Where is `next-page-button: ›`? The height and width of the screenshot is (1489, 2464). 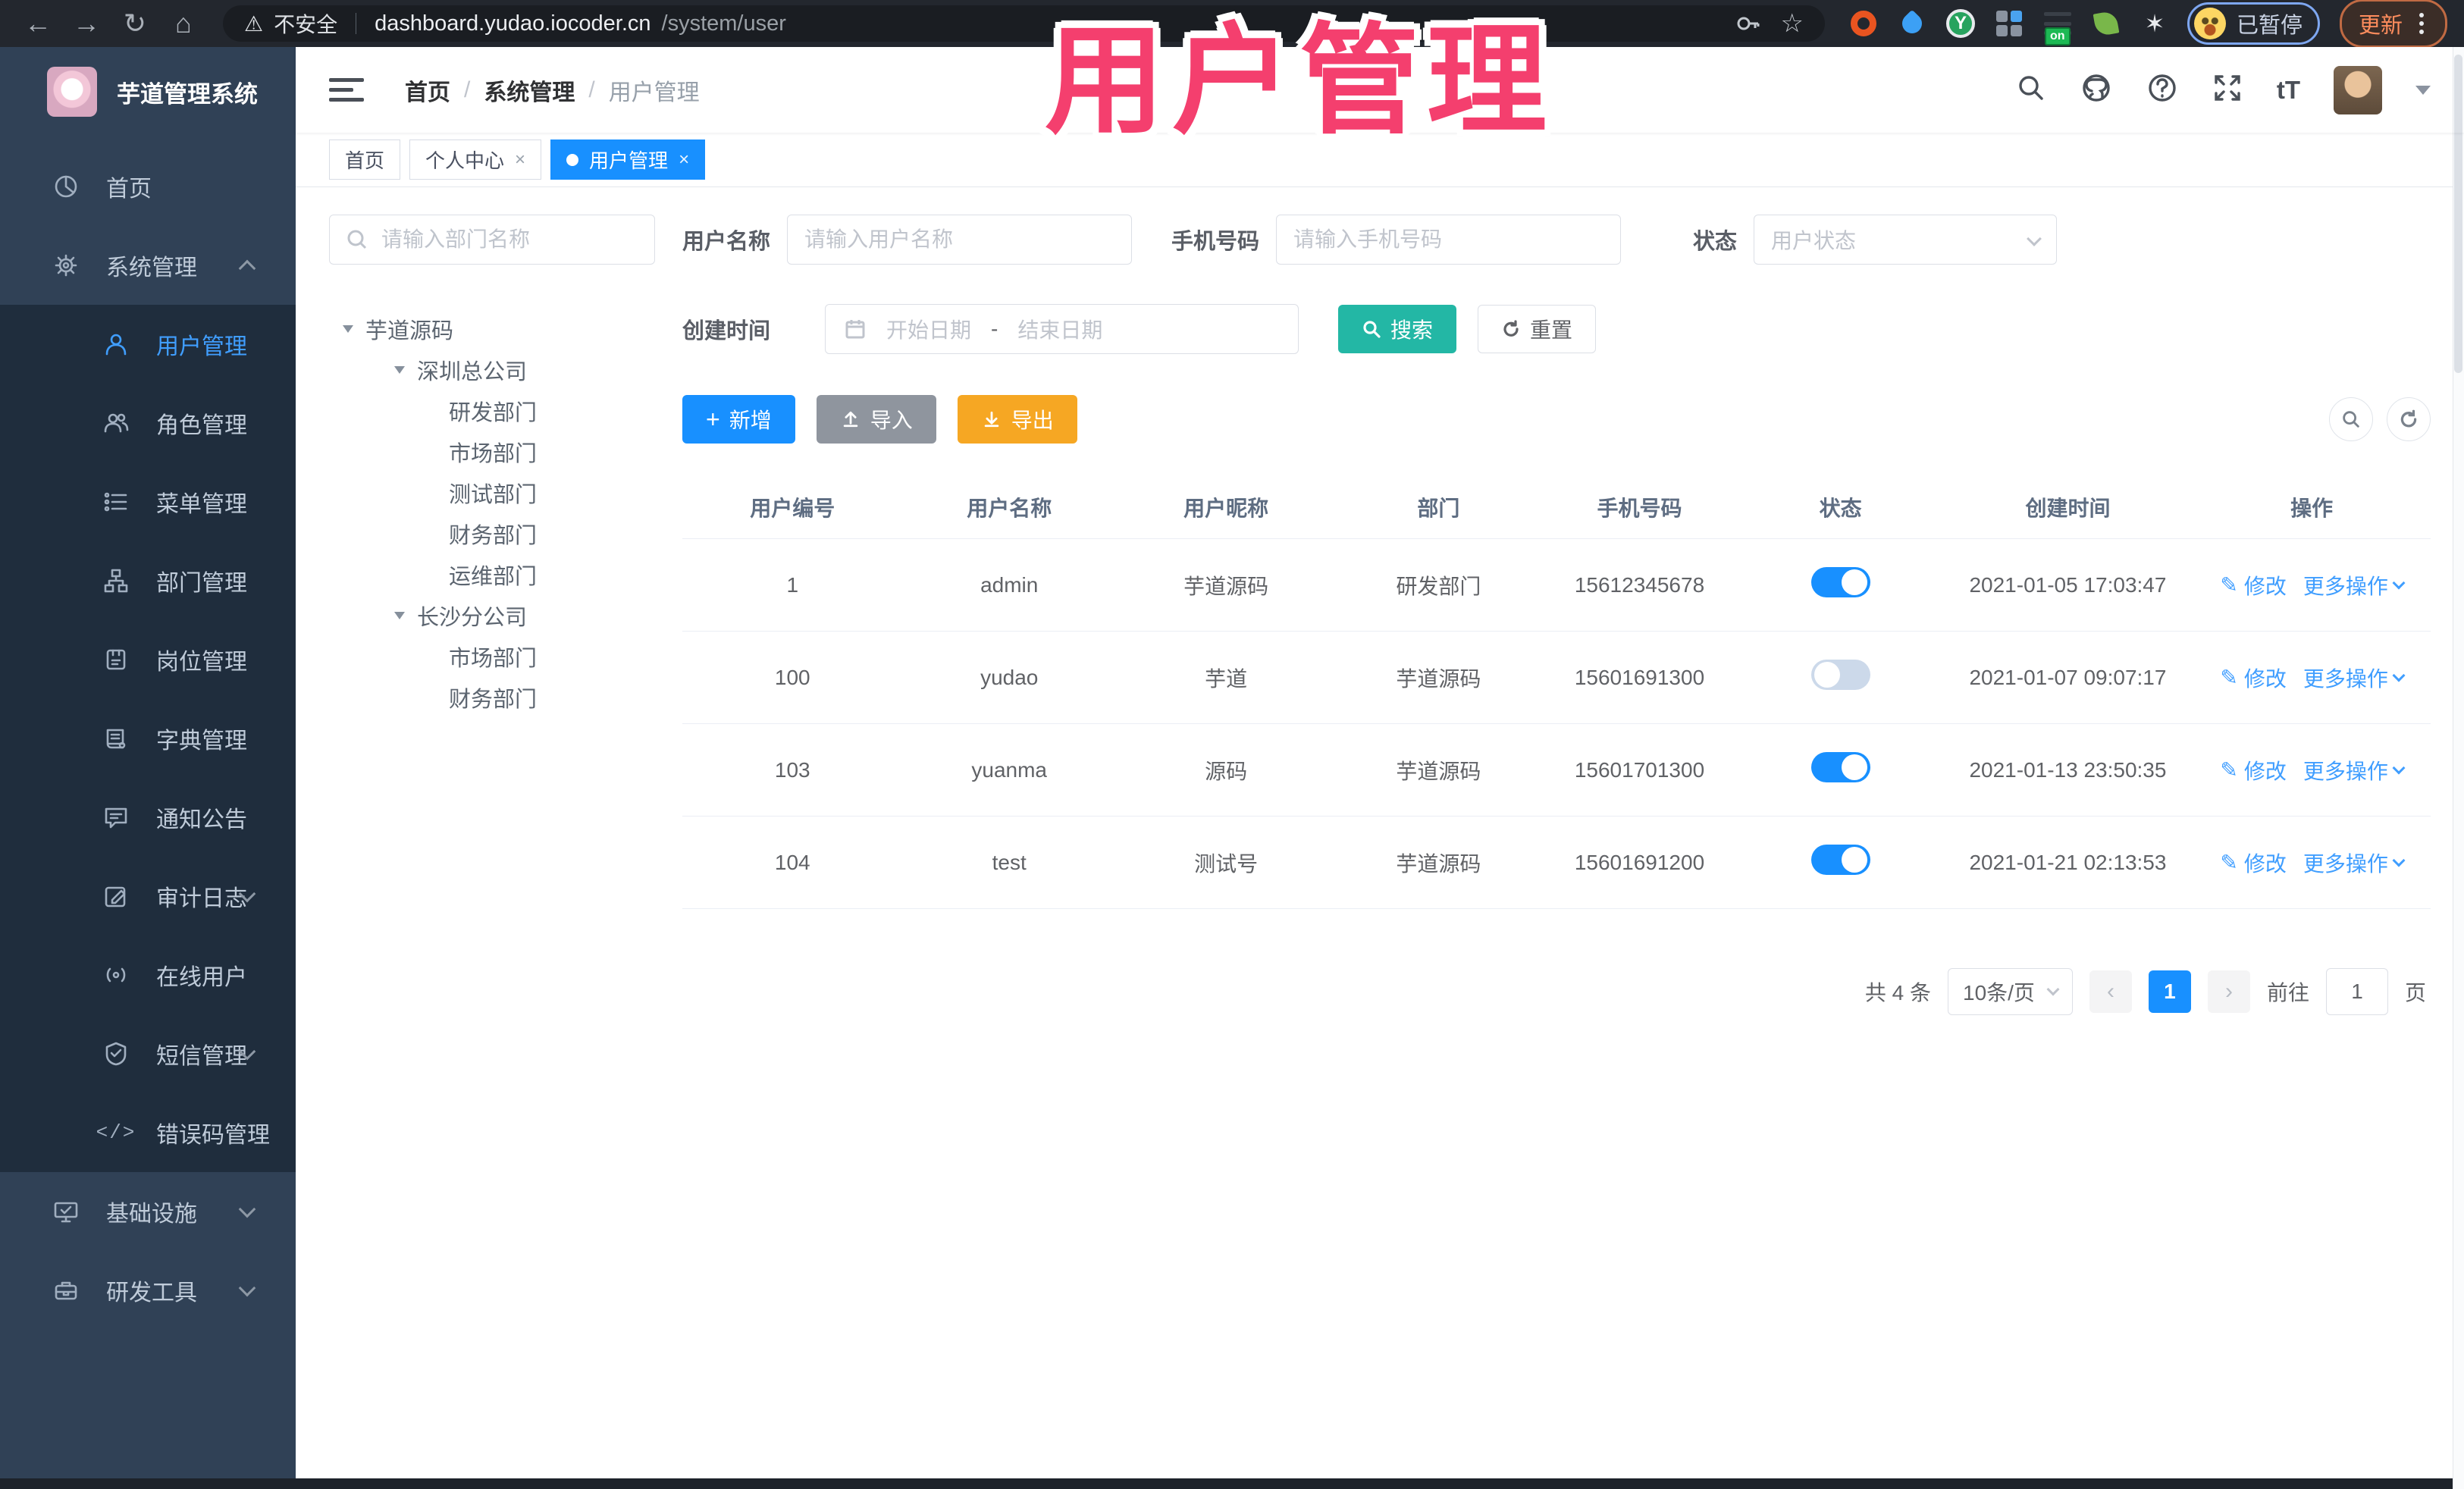
next-page-button: › is located at coordinates (2228, 992).